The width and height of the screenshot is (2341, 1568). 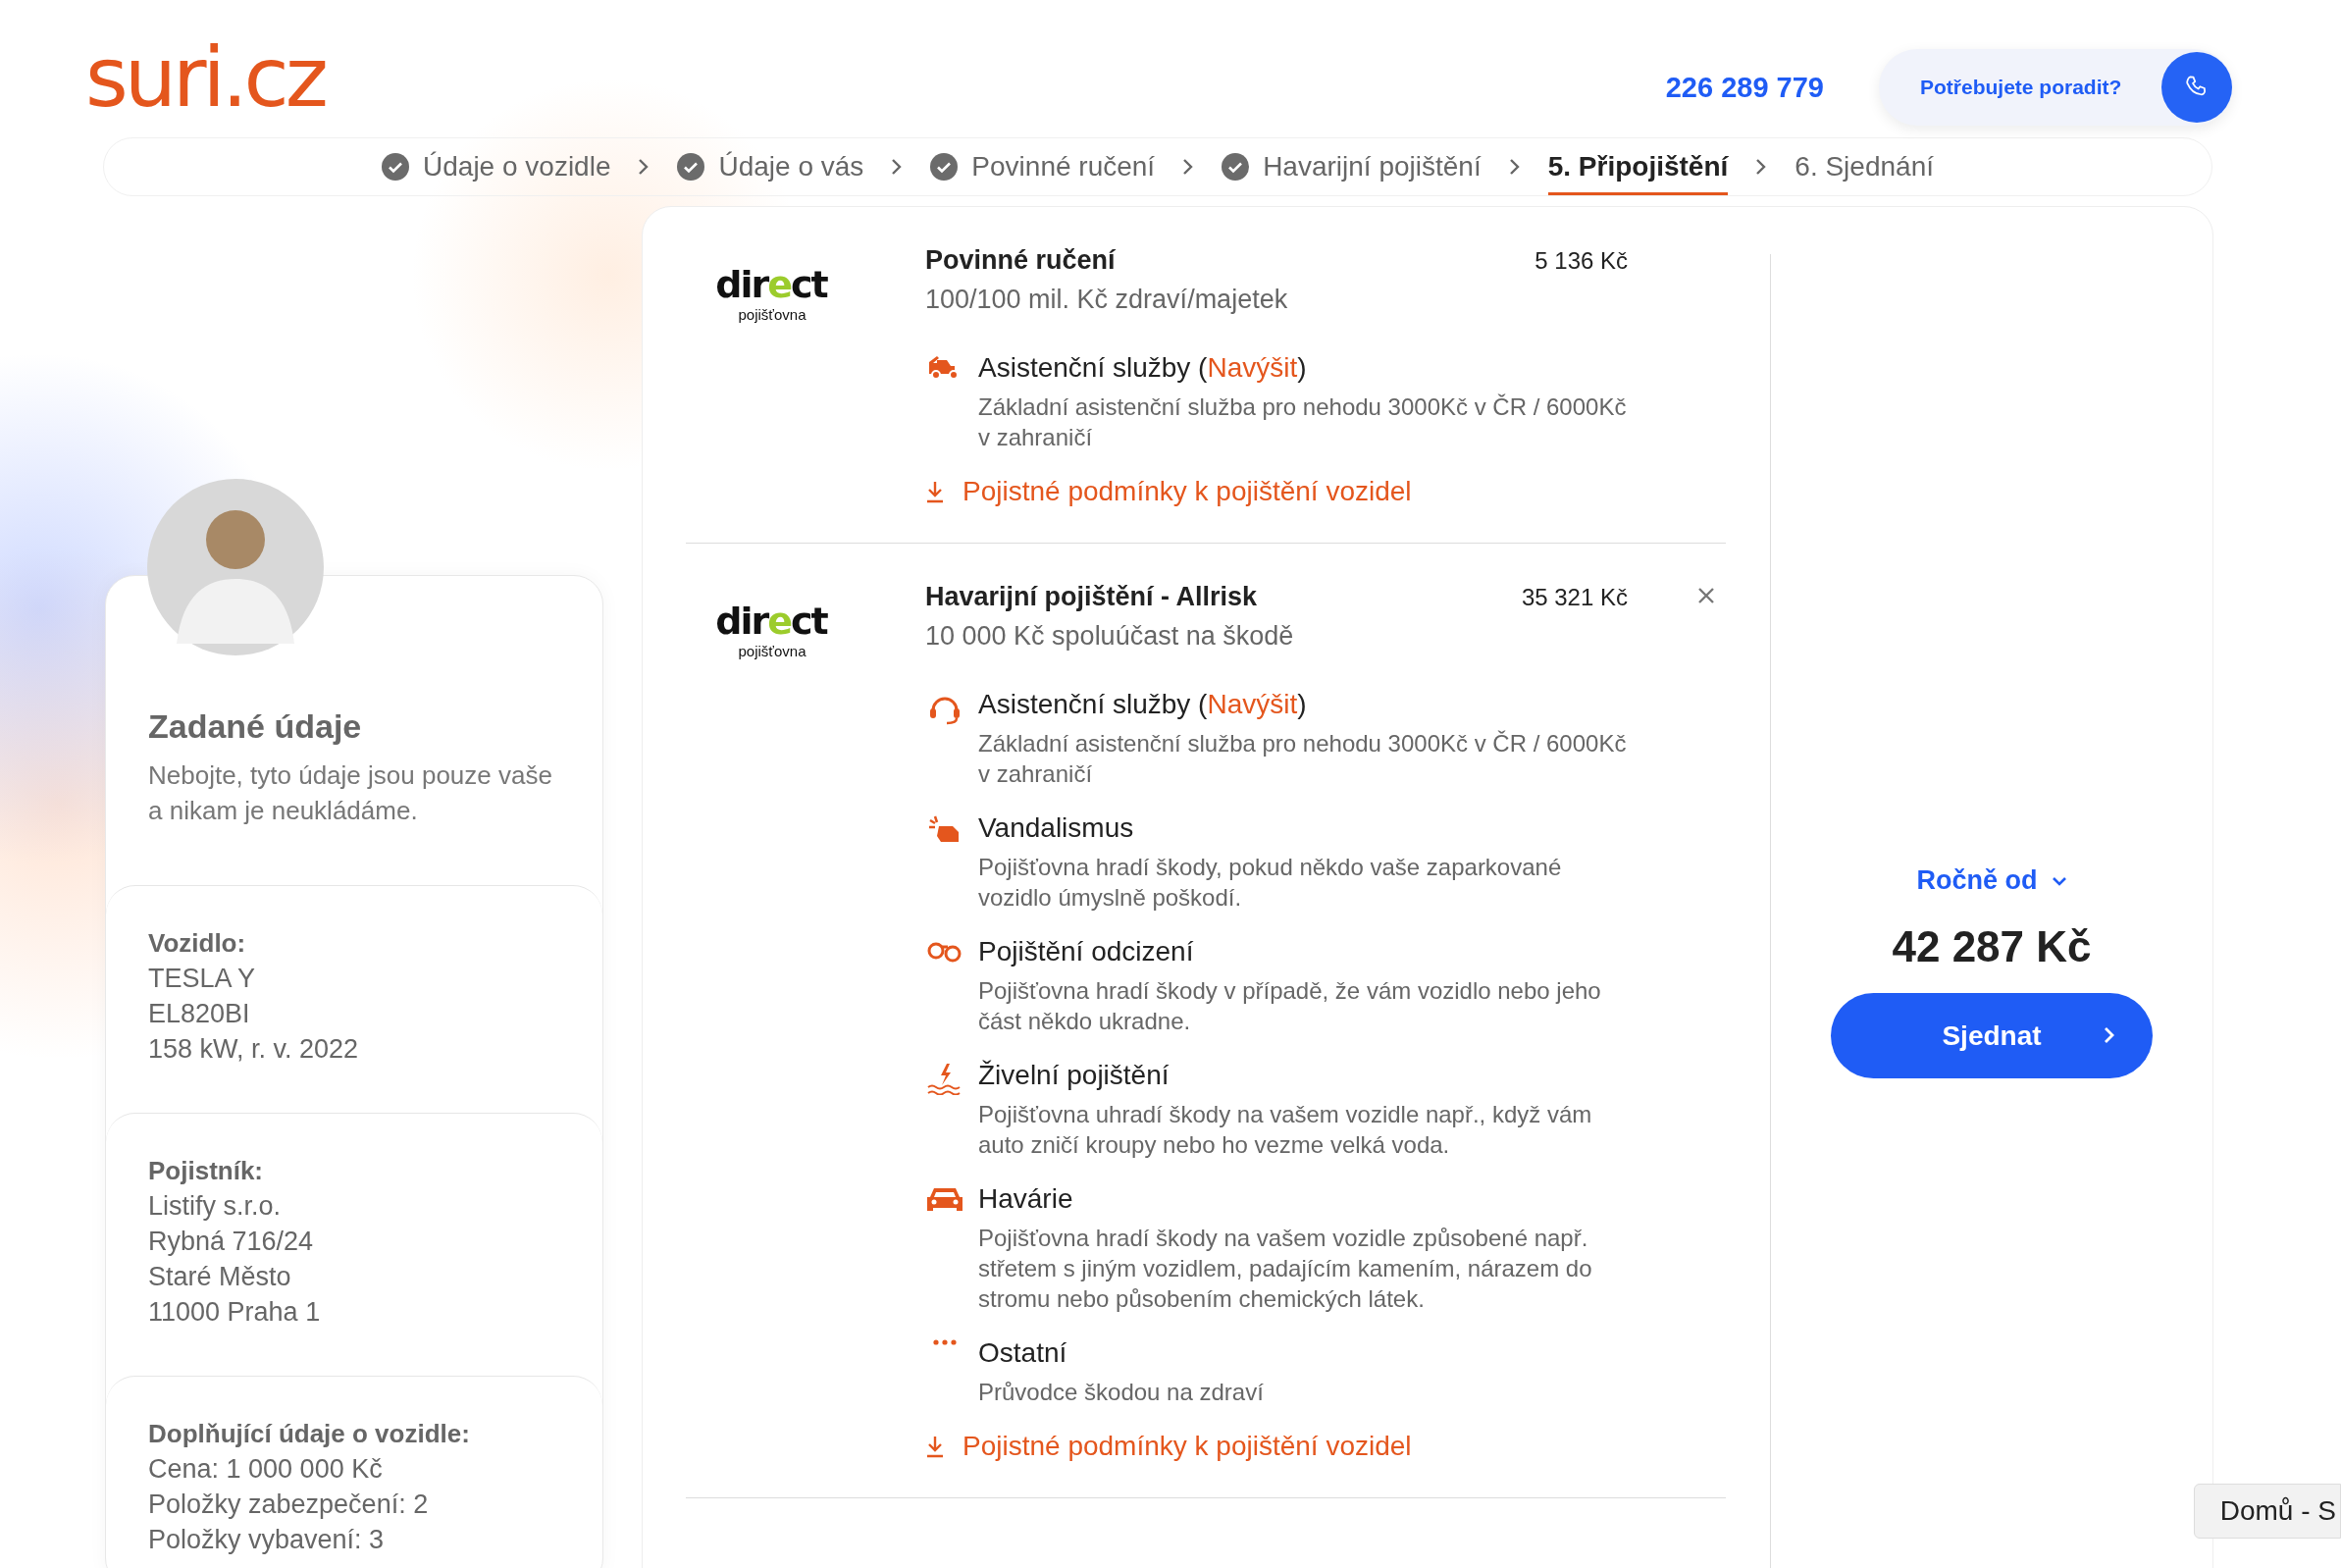 What do you see at coordinates (309, 1434) in the screenshot?
I see `section-heading: Doplňující údaje o vozidle:` at bounding box center [309, 1434].